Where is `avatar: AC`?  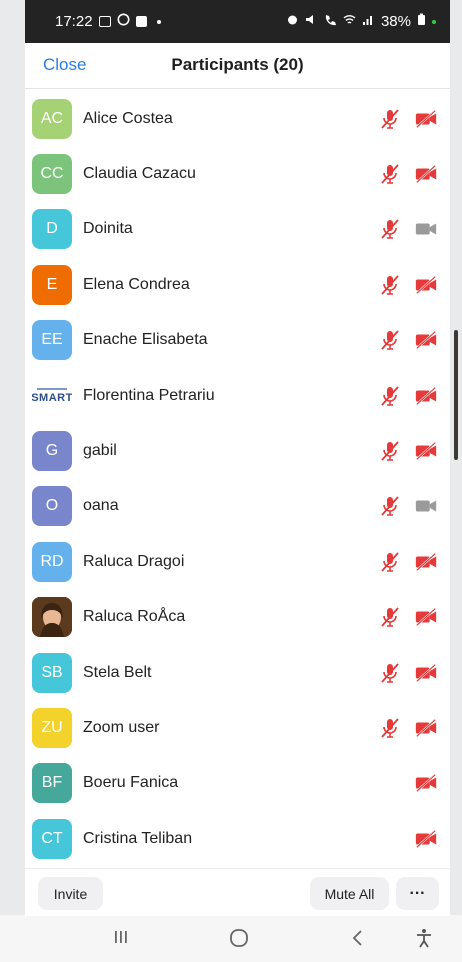
avatar: AC is located at coordinates (52, 118).